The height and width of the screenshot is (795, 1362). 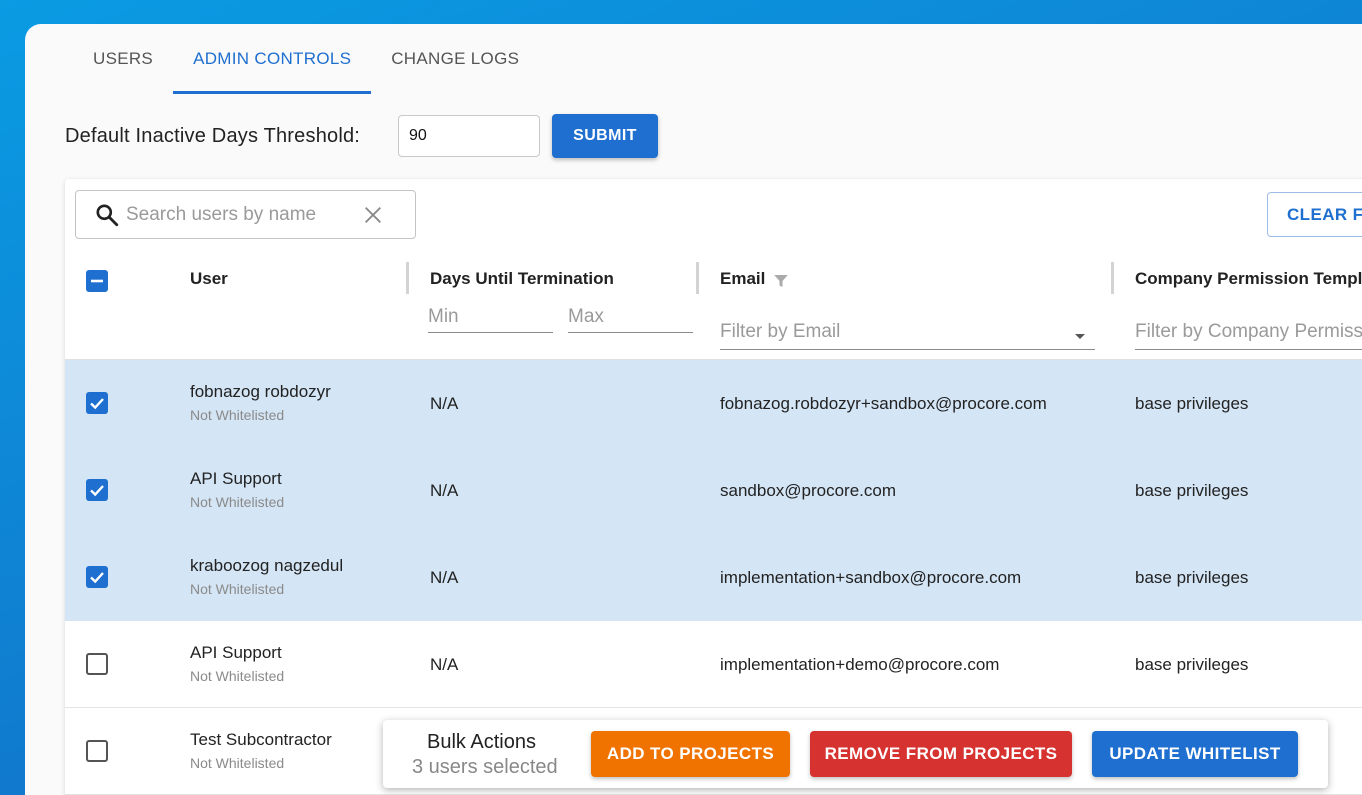 What do you see at coordinates (123, 59) in the screenshot?
I see `tab-users: USERS` at bounding box center [123, 59].